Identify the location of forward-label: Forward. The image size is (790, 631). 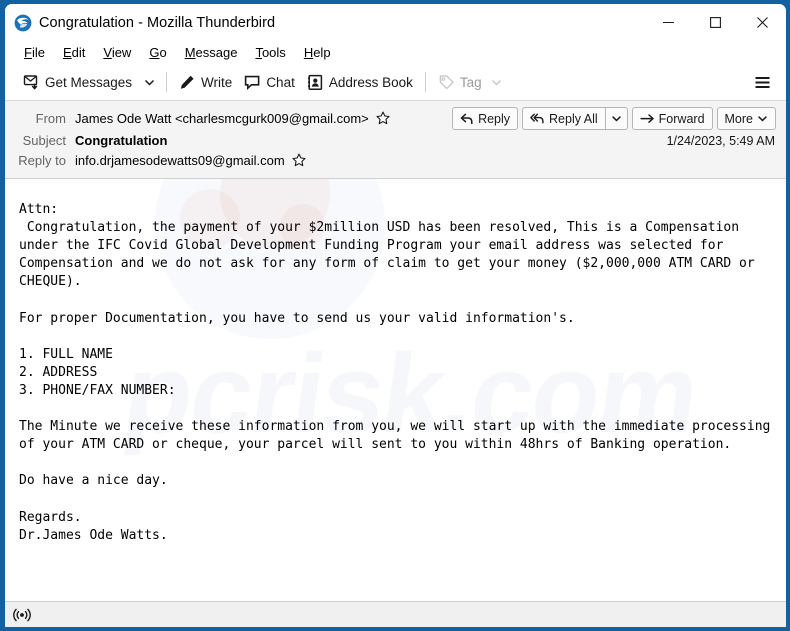
(681, 118).